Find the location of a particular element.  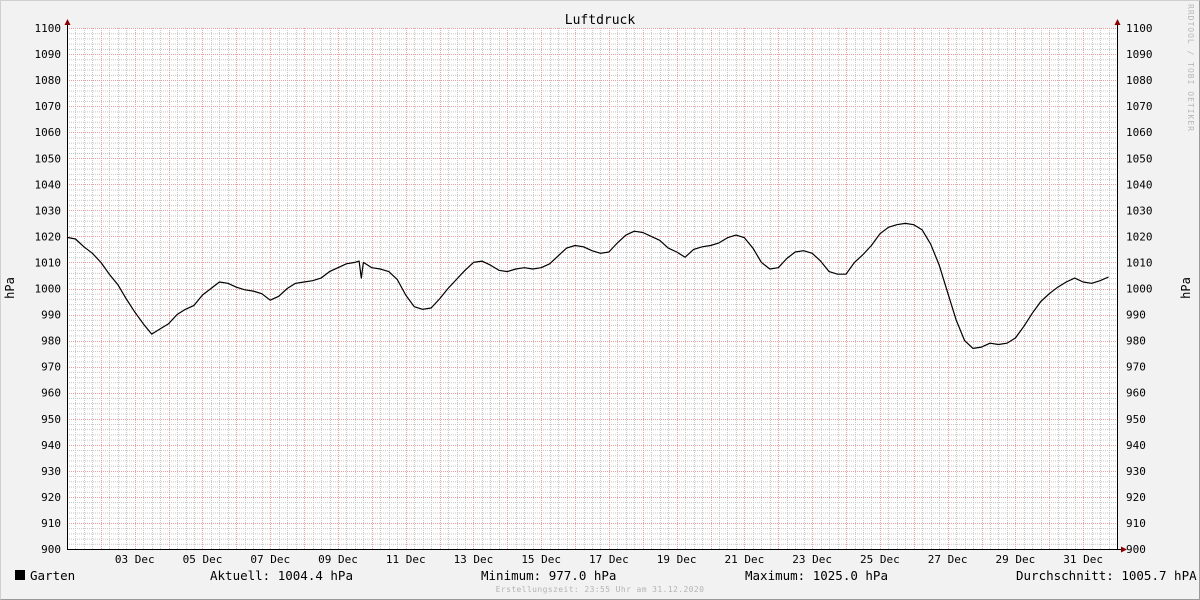

y-tick-label-left: 970 is located at coordinates (51, 367).